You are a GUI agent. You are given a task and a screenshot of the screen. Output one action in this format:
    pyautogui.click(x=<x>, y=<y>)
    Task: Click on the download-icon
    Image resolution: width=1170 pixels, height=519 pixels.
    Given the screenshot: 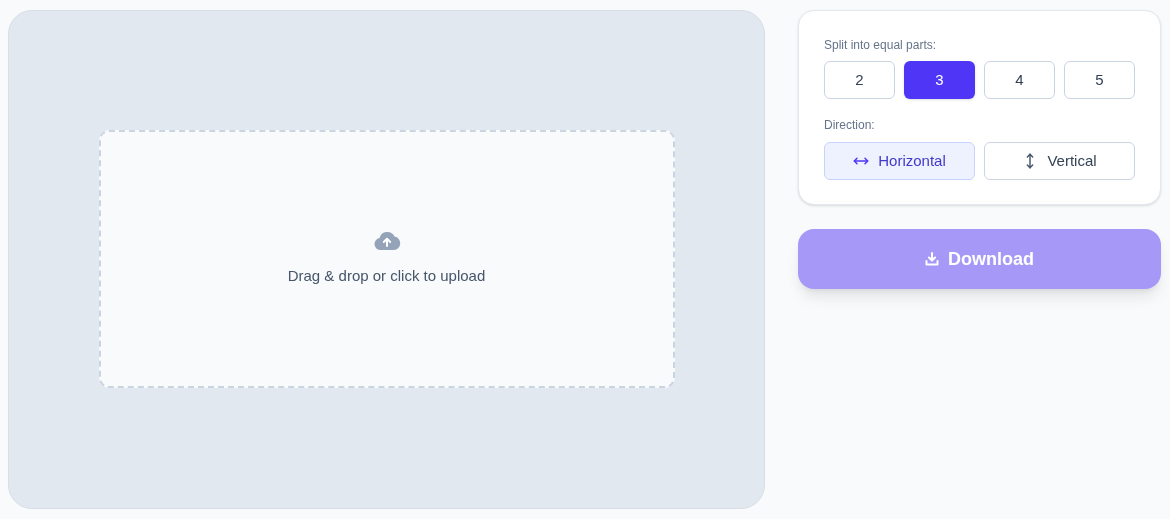 What is the action you would take?
    pyautogui.click(x=932, y=259)
    